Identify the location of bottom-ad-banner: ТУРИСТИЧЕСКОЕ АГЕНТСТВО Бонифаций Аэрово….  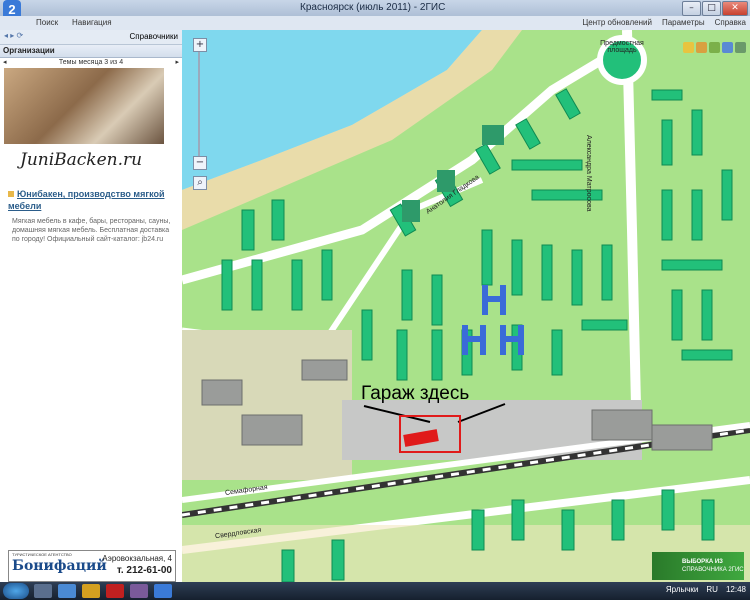
(92, 566).